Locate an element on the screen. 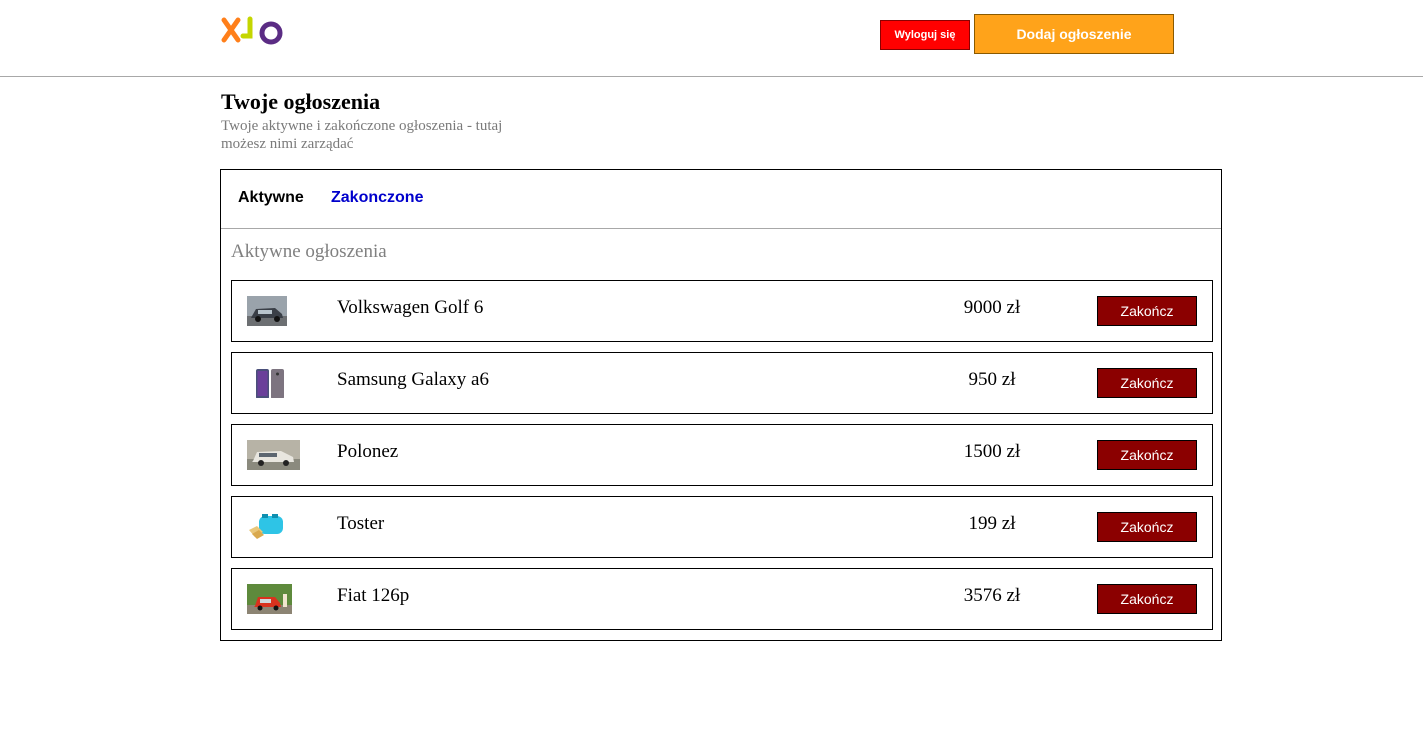  listing-item: Samsung Galaxy a6 950 zł Zakończ is located at coordinates (722, 383).